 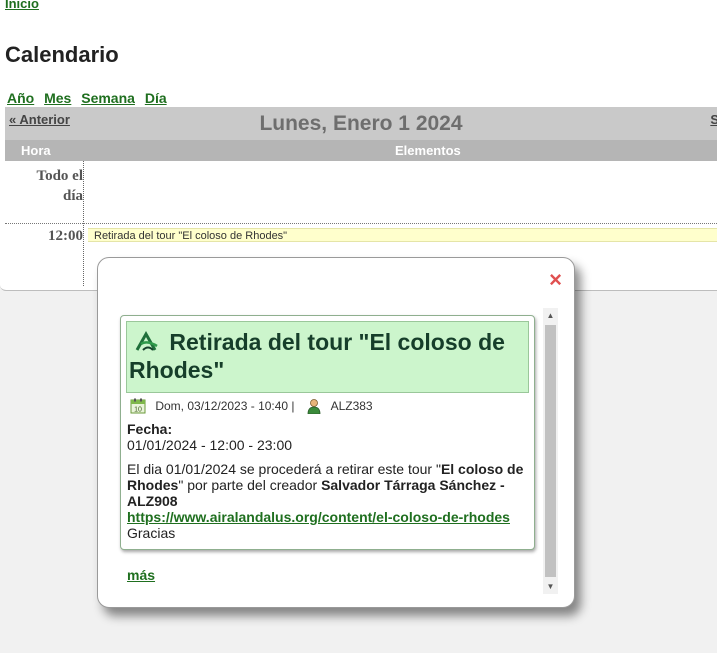 What do you see at coordinates (555, 280) in the screenshot?
I see `close-icon: ×` at bounding box center [555, 280].